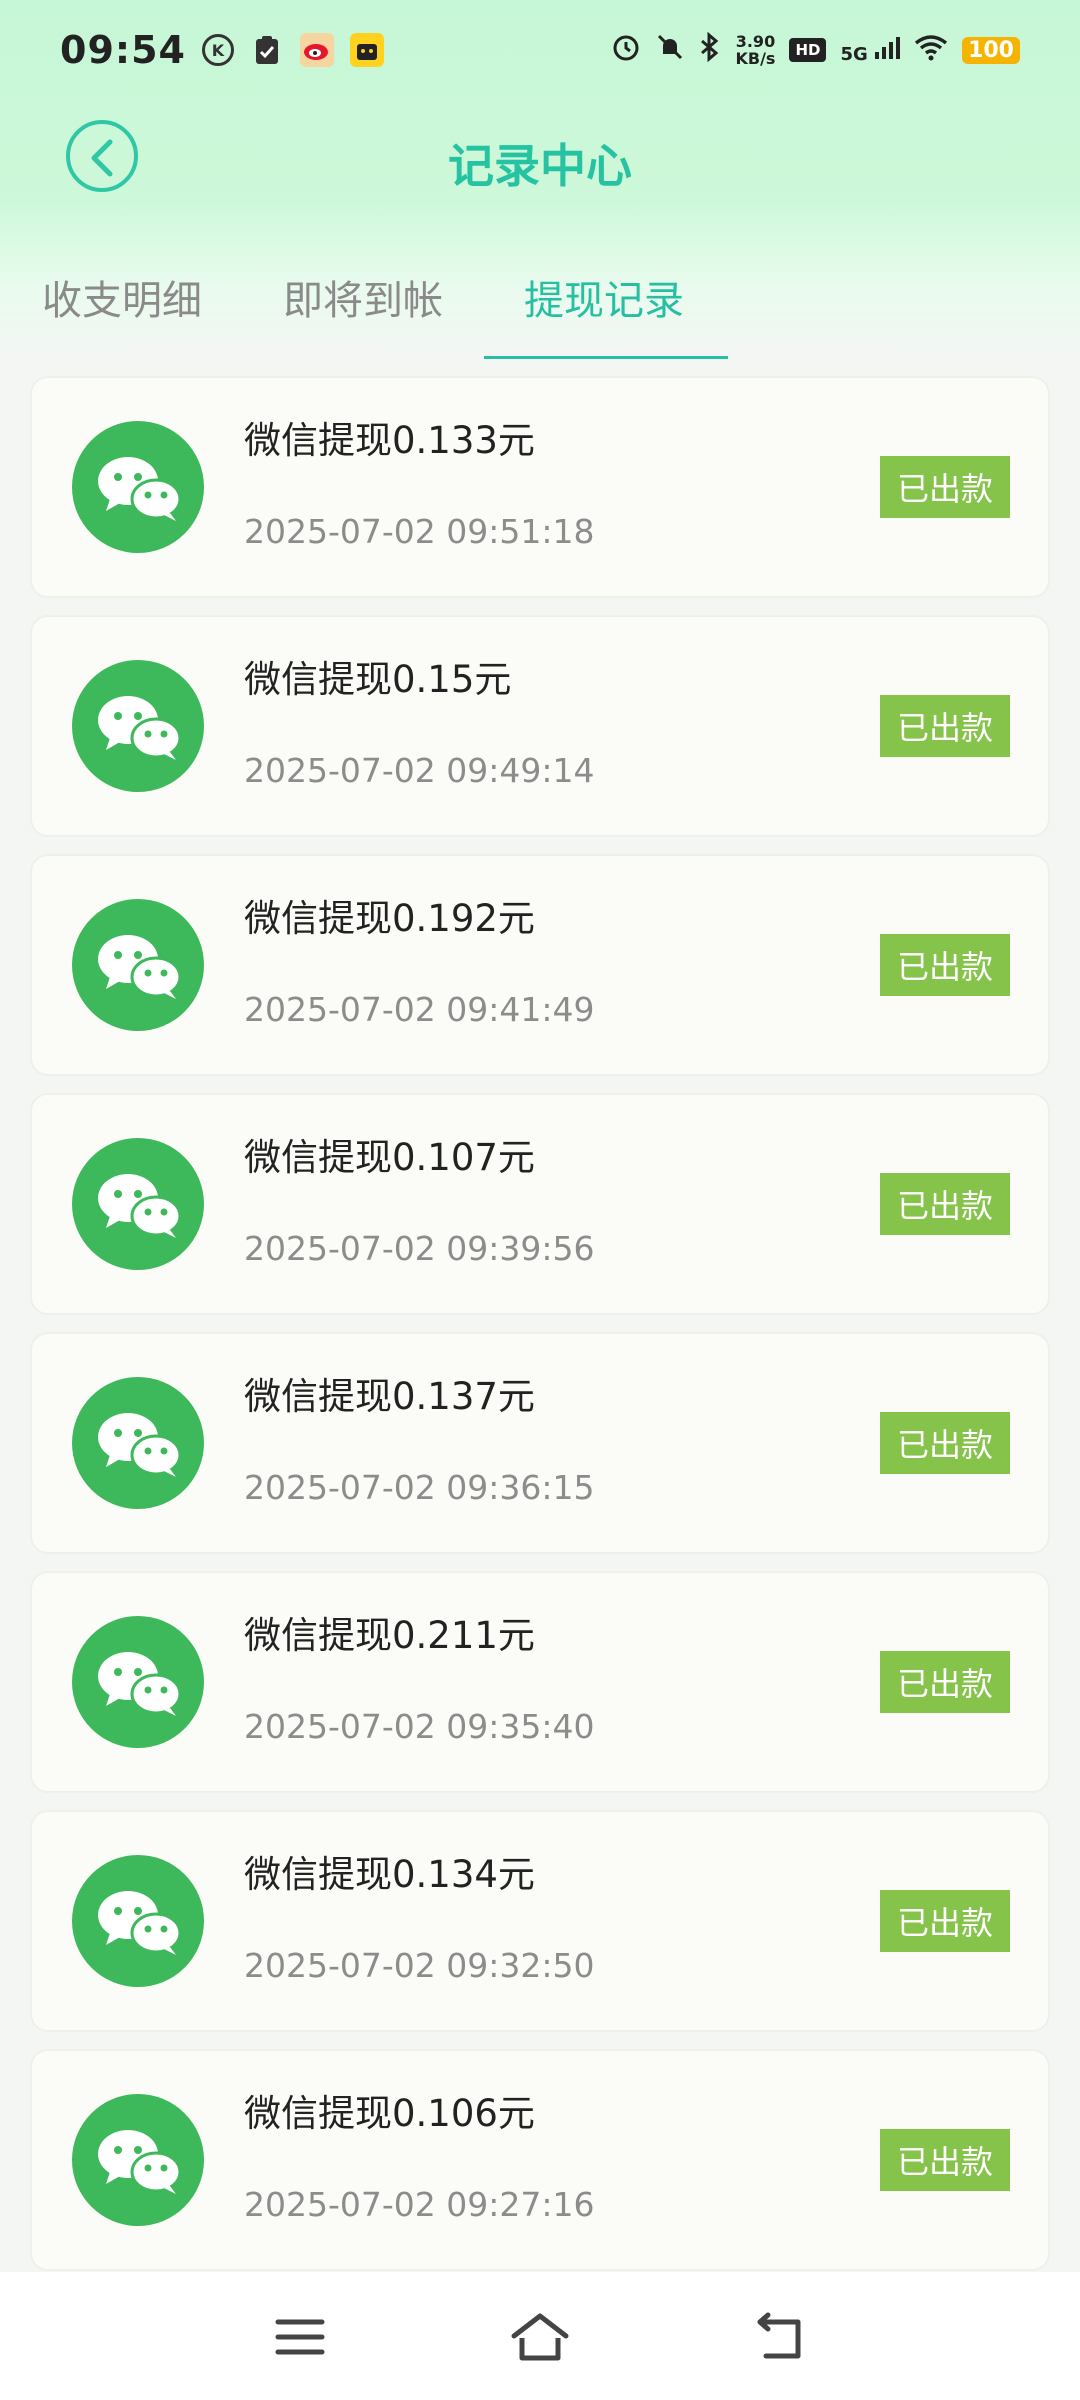  I want to click on back-arrow-icon, so click(779, 2335).